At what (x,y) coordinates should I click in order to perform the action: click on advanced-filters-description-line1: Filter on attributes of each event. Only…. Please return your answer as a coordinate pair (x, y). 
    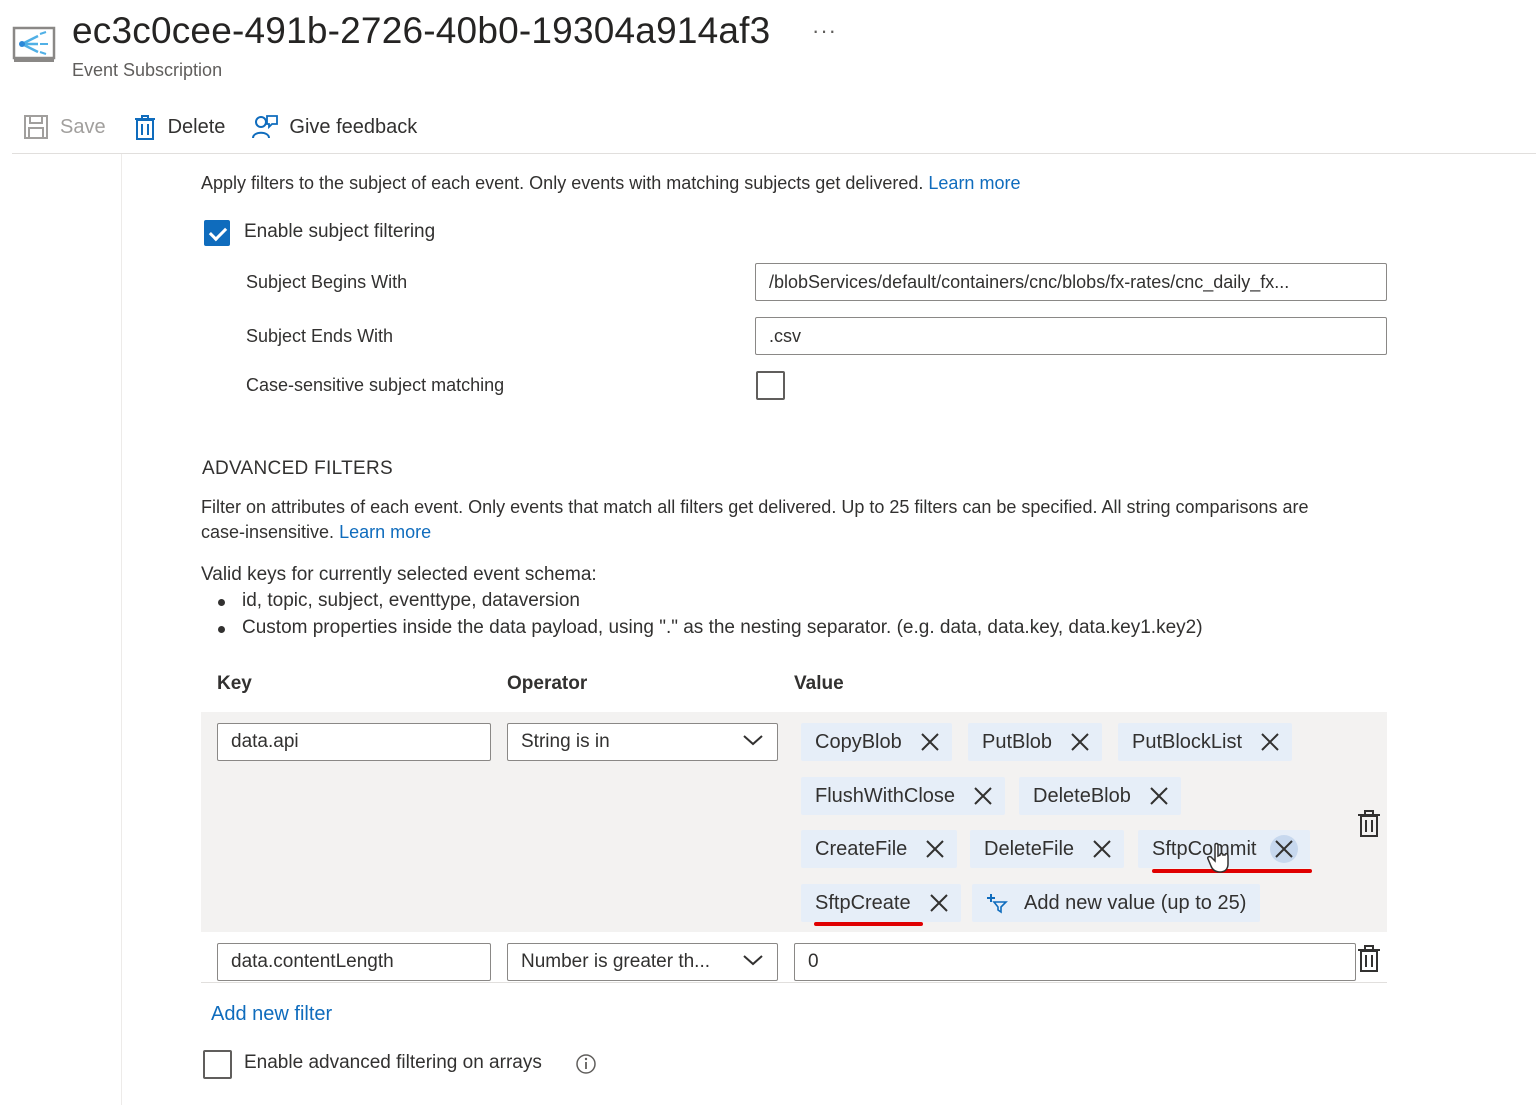
    Looking at the image, I should click on (755, 507).